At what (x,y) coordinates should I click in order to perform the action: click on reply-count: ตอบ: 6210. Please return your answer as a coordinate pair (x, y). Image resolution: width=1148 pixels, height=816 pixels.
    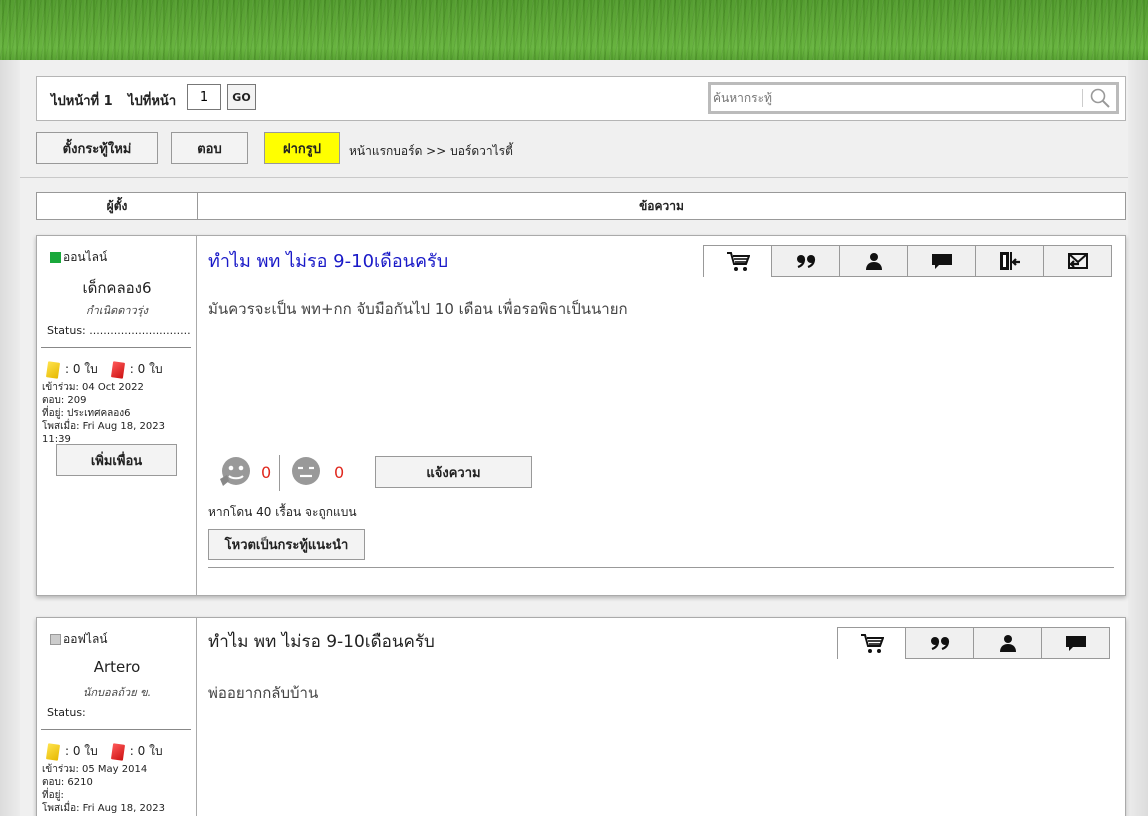
    Looking at the image, I should click on (67, 782).